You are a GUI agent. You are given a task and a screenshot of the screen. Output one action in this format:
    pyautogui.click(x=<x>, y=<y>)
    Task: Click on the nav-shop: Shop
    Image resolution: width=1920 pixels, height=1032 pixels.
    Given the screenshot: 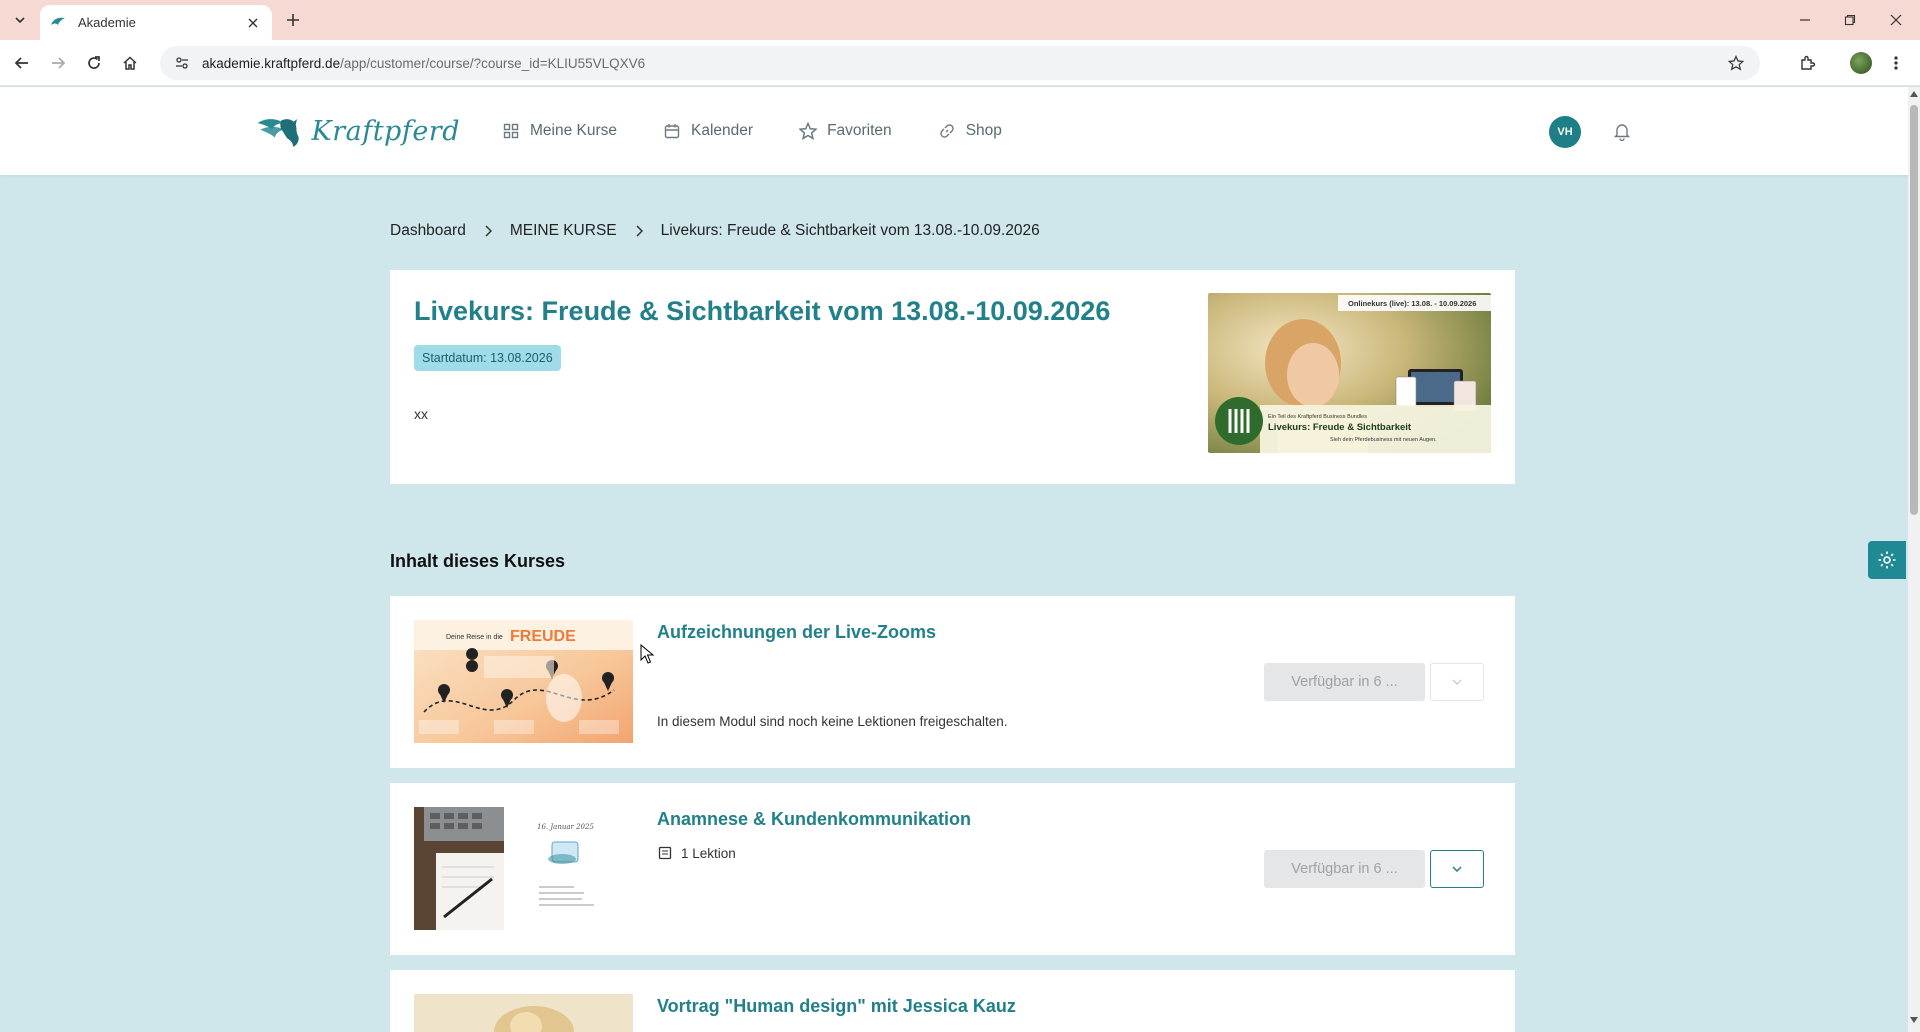 What is the action you would take?
    pyautogui.click(x=970, y=131)
    